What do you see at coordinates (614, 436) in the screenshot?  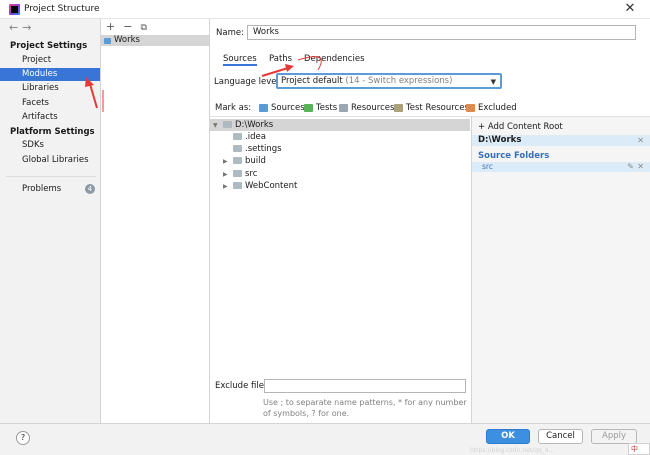 I see `apply-button: Apply` at bounding box center [614, 436].